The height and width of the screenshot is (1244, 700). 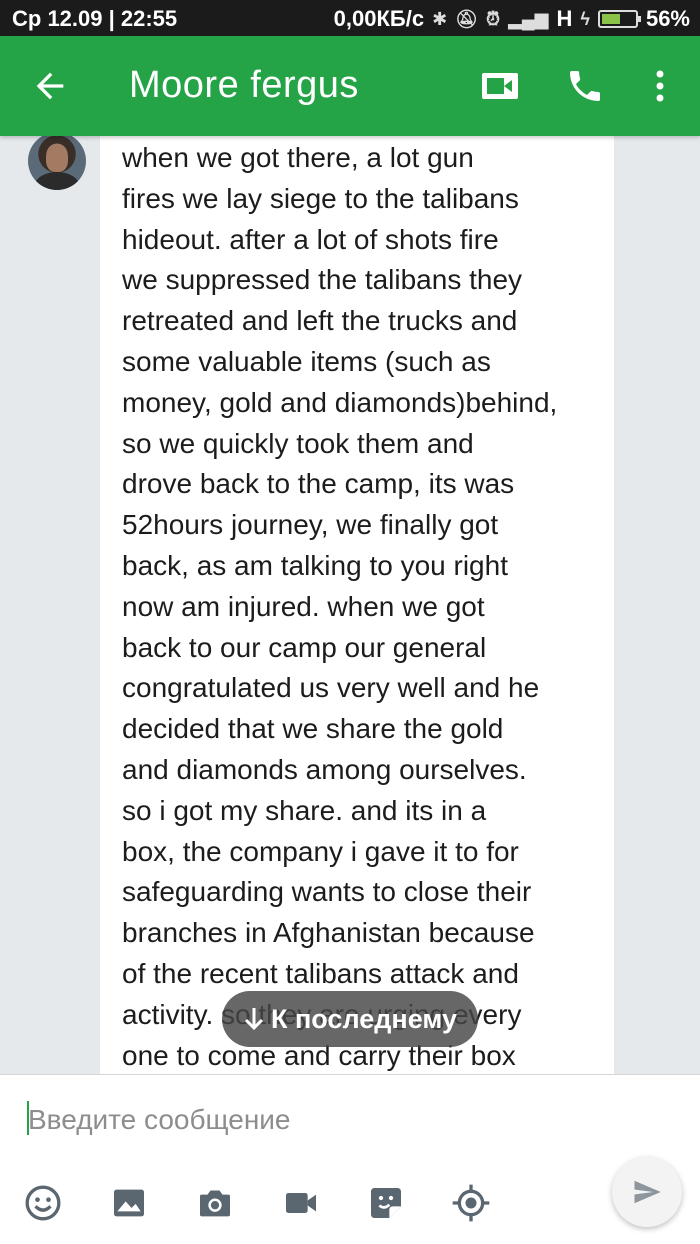 I want to click on message-line: back, as am talking to you right, so click(x=315, y=565).